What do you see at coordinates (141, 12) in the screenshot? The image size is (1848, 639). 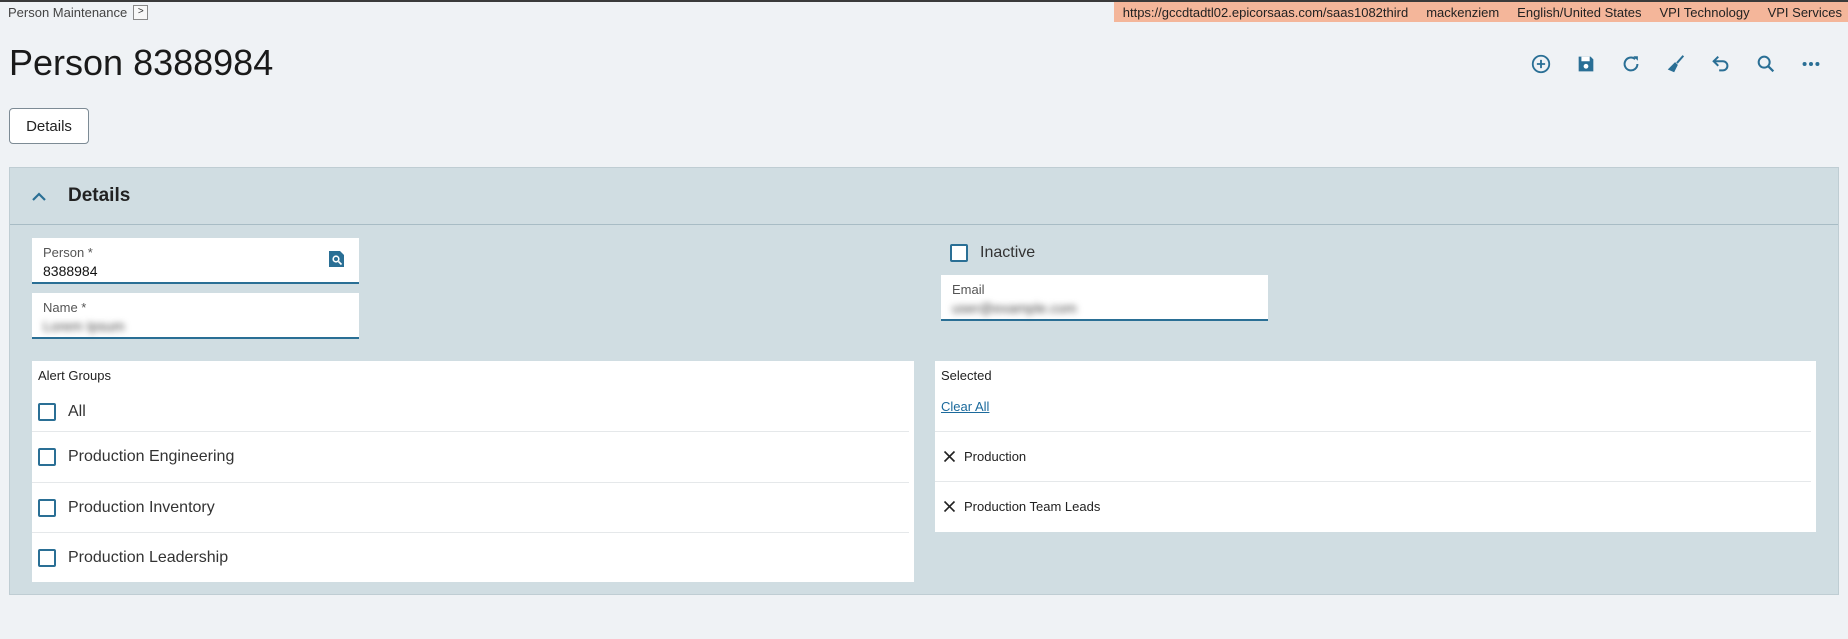 I see `breadcrumb-expand-button: >` at bounding box center [141, 12].